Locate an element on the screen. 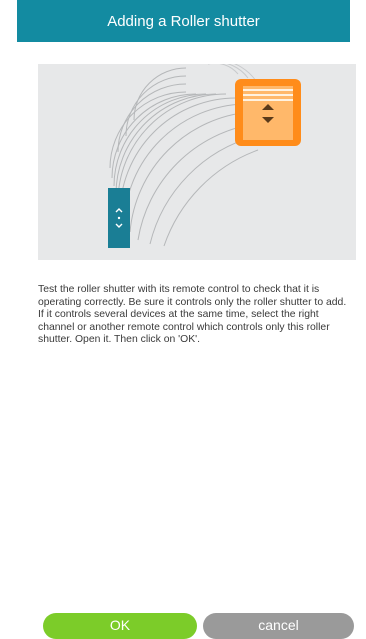  page-header: Adding a Roller shutter is located at coordinates (183, 21).